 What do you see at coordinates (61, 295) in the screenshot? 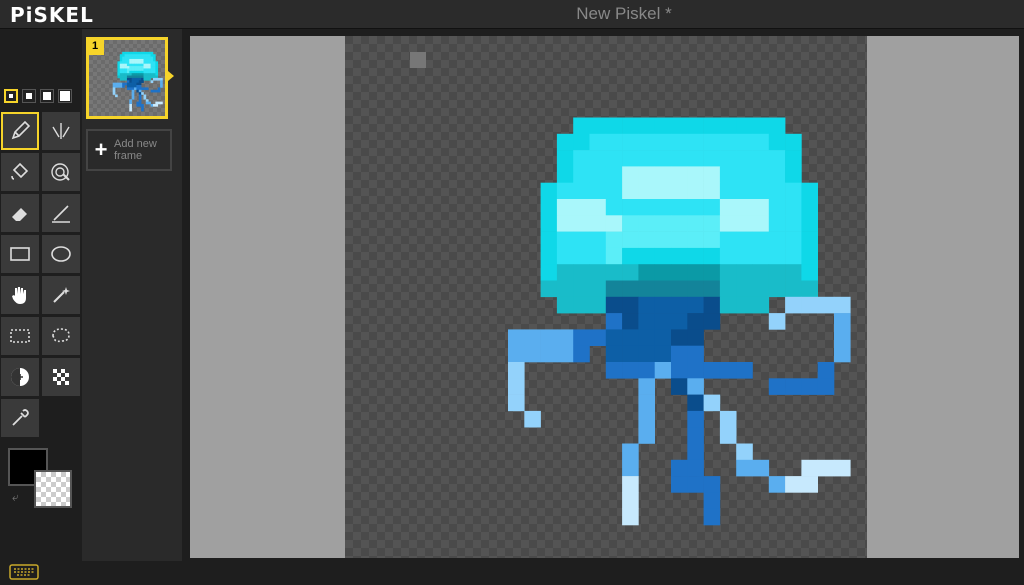
I see `shape-selection-tool` at bounding box center [61, 295].